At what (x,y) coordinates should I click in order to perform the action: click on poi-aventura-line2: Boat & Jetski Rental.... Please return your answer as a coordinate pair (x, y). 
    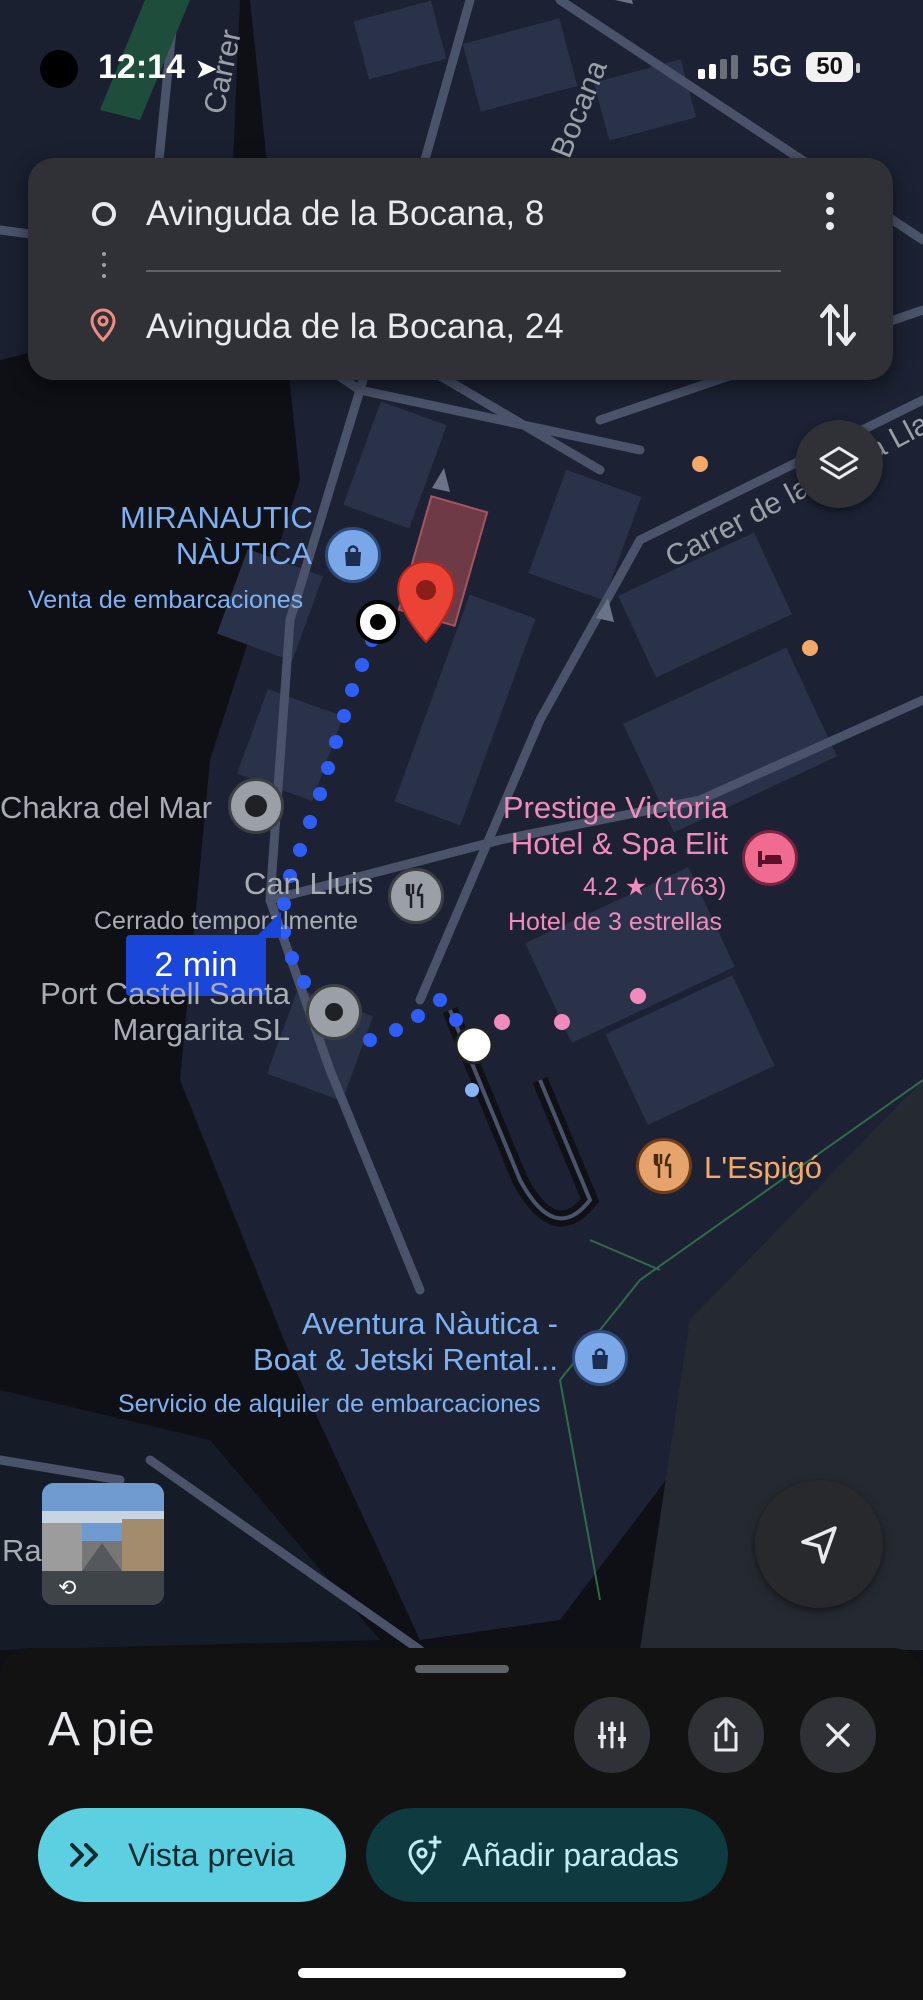
    Looking at the image, I should click on (405, 1359).